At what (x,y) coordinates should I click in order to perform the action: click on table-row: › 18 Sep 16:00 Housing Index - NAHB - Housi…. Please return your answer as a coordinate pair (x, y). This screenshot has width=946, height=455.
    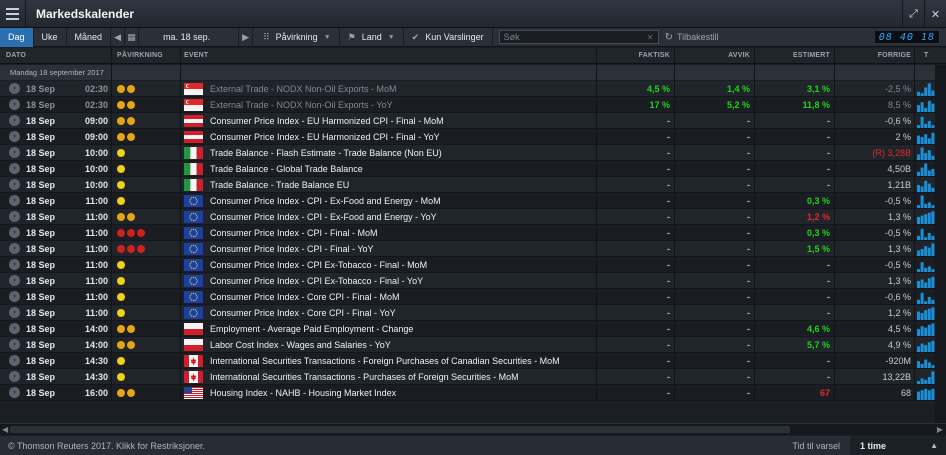
    Looking at the image, I should click on (467, 393).